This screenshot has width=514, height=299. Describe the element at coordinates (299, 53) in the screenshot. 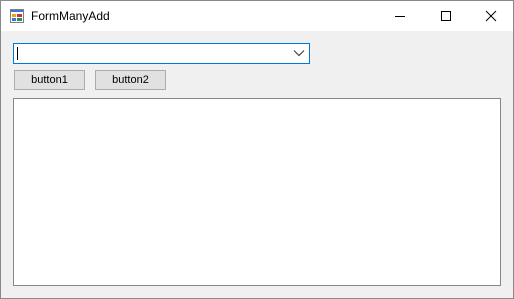

I see `chevron-down-icon` at that location.